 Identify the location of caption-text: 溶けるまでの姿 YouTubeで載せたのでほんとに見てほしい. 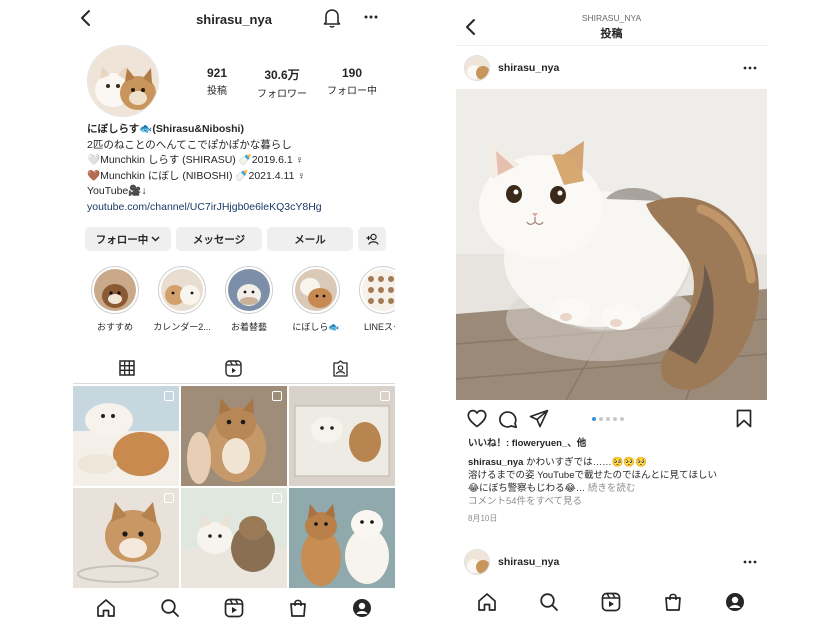
(592, 475).